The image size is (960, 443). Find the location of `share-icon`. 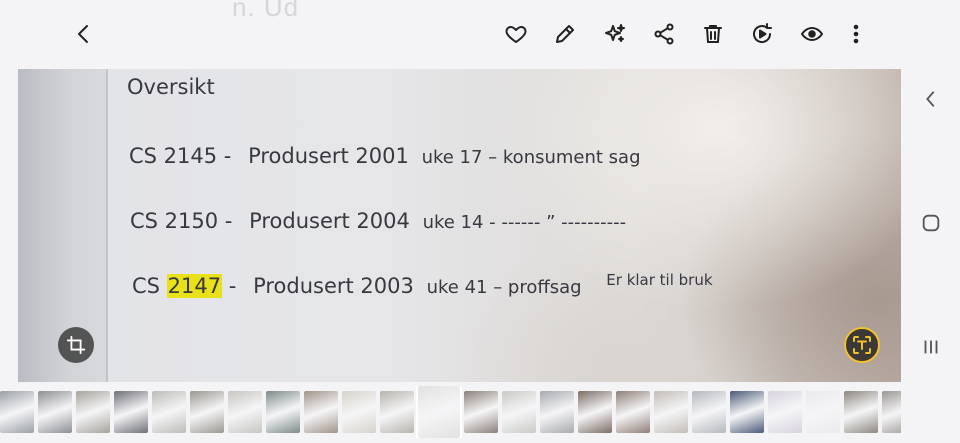

share-icon is located at coordinates (664, 34).